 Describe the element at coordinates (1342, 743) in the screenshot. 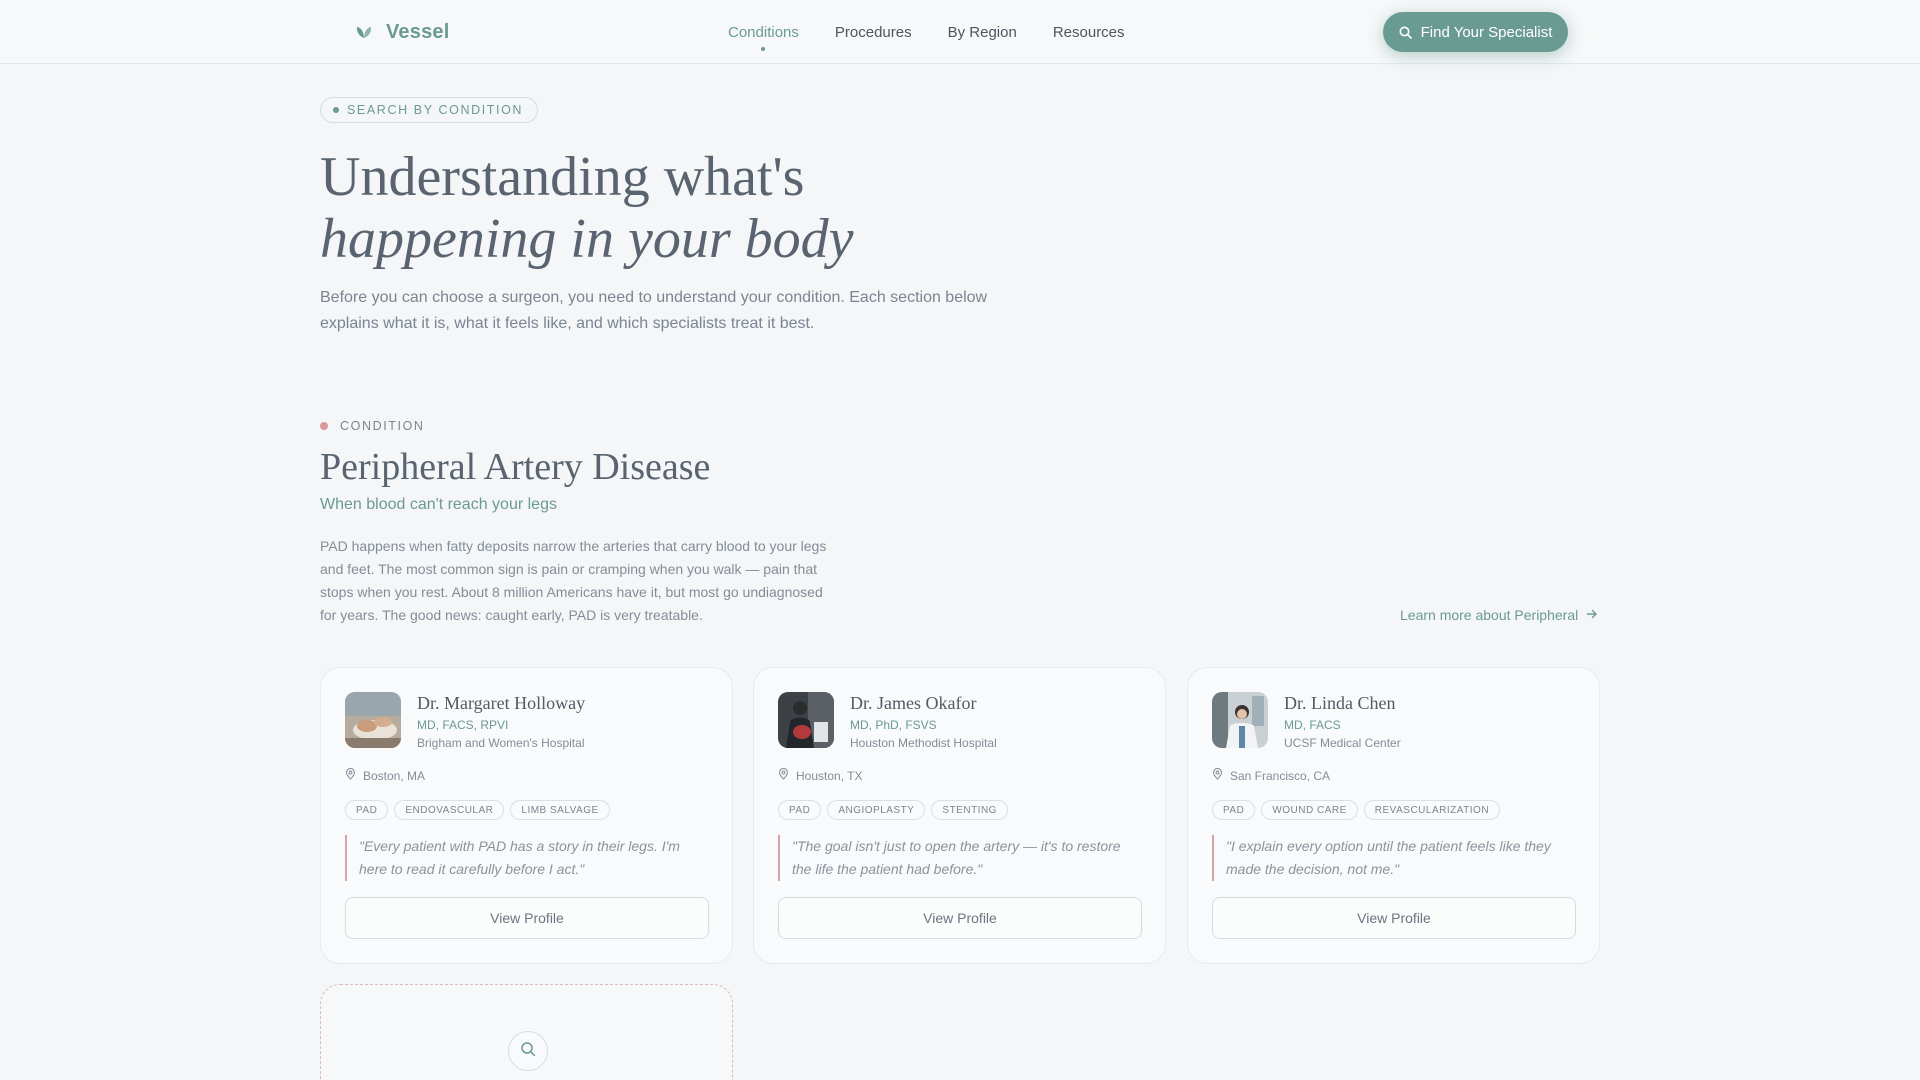

I see `doctor-hospital: UCSF Medical Center` at that location.